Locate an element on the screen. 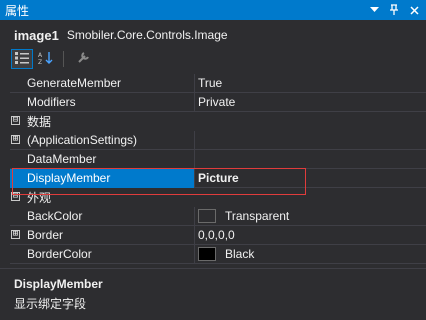 The image size is (426, 320). object-selector: image1 Smobiler.Core.Controls.Image is located at coordinates (213, 35).